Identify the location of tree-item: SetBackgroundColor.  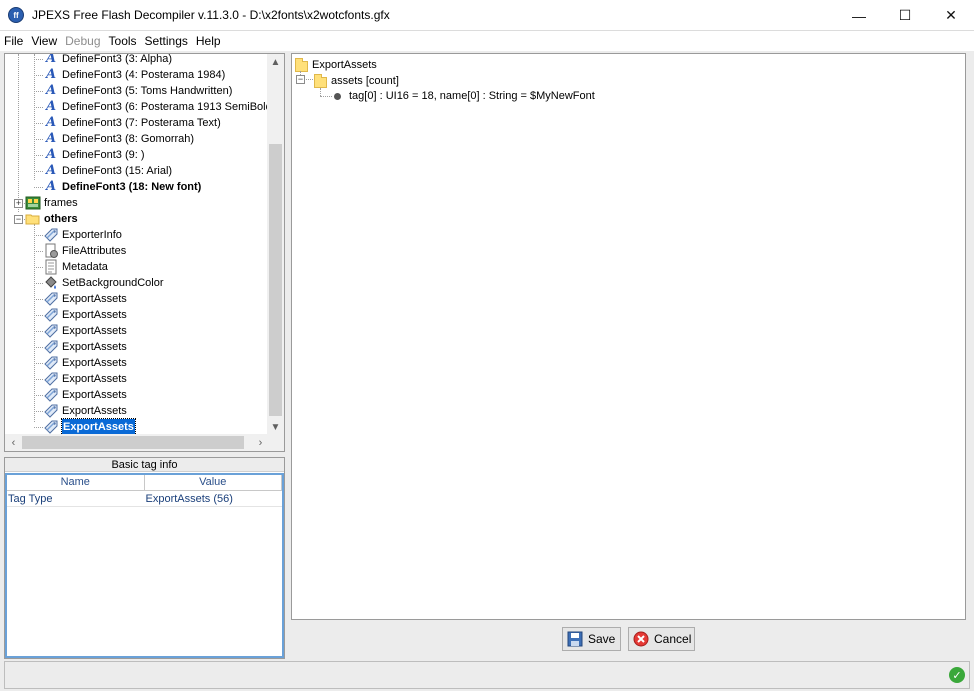
(103, 283).